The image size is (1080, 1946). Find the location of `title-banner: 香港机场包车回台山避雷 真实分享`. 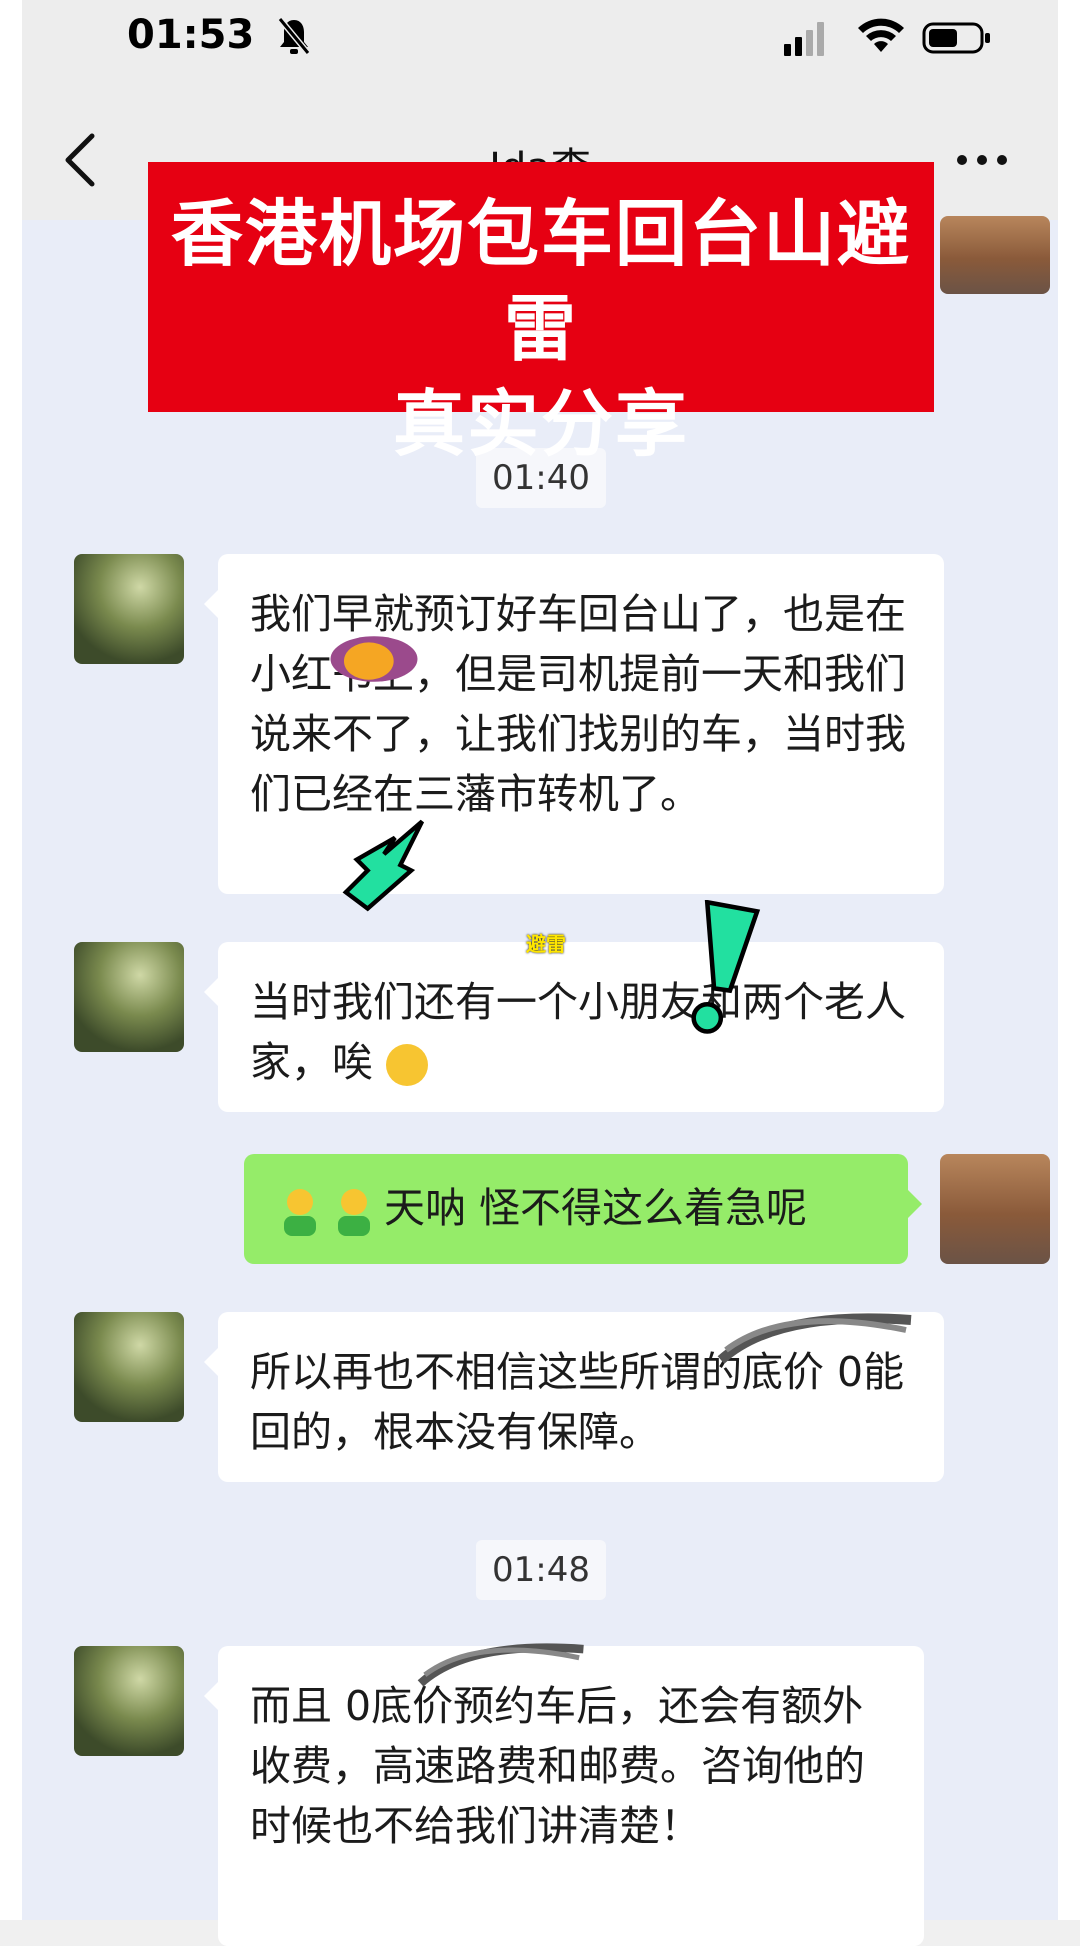

title-banner: 香港机场包车回台山避雷 真实分享 is located at coordinates (541, 314).